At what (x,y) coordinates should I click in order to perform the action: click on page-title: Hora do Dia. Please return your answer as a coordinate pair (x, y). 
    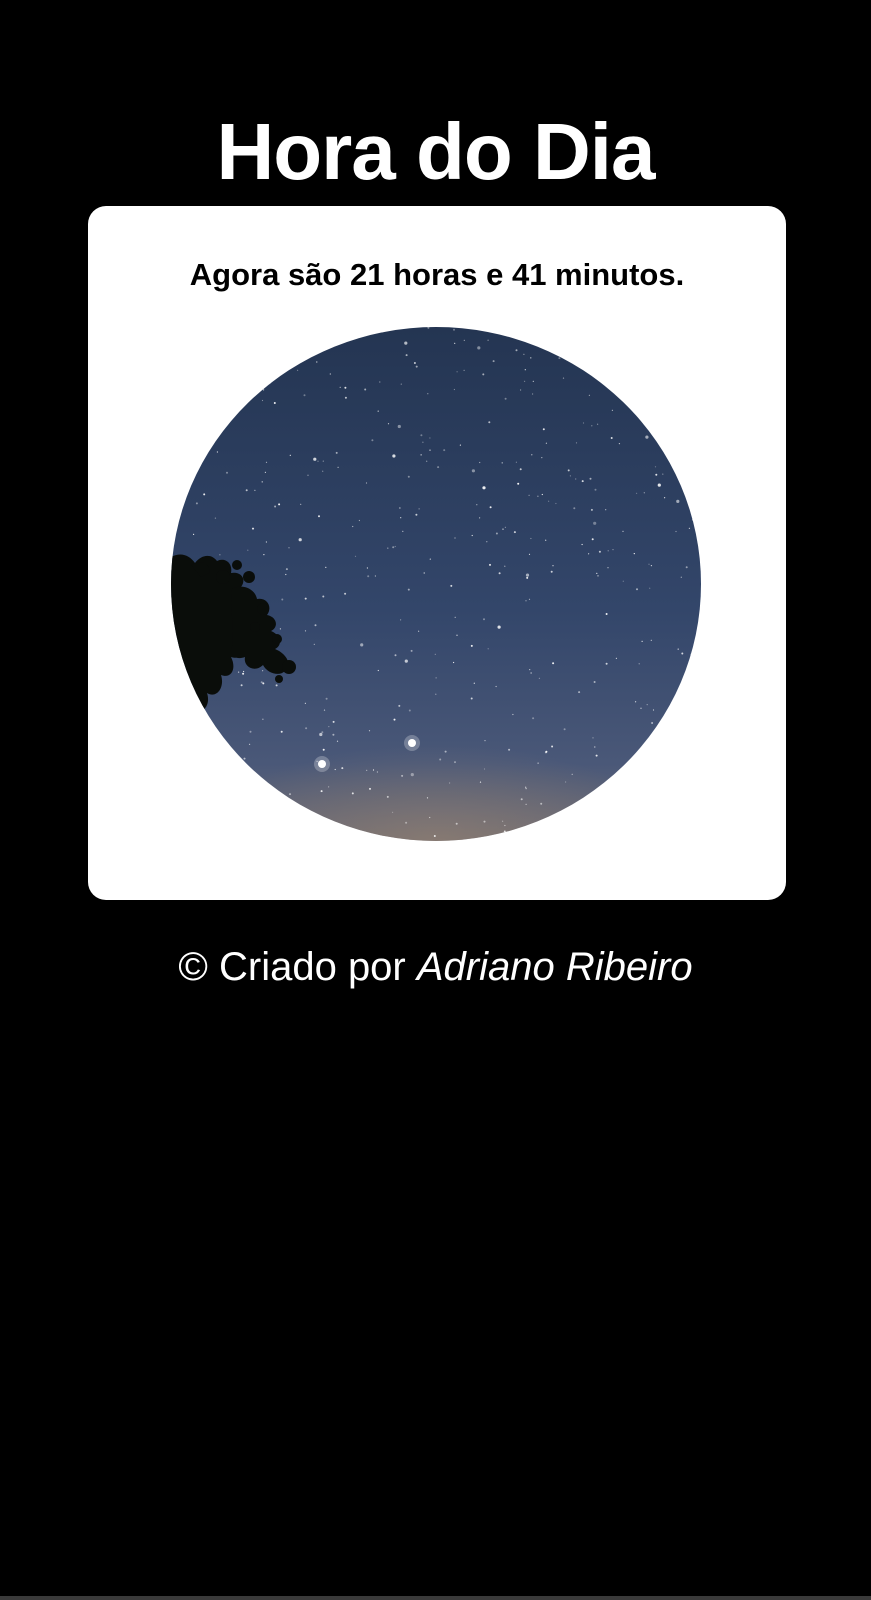
    Looking at the image, I should click on (436, 151).